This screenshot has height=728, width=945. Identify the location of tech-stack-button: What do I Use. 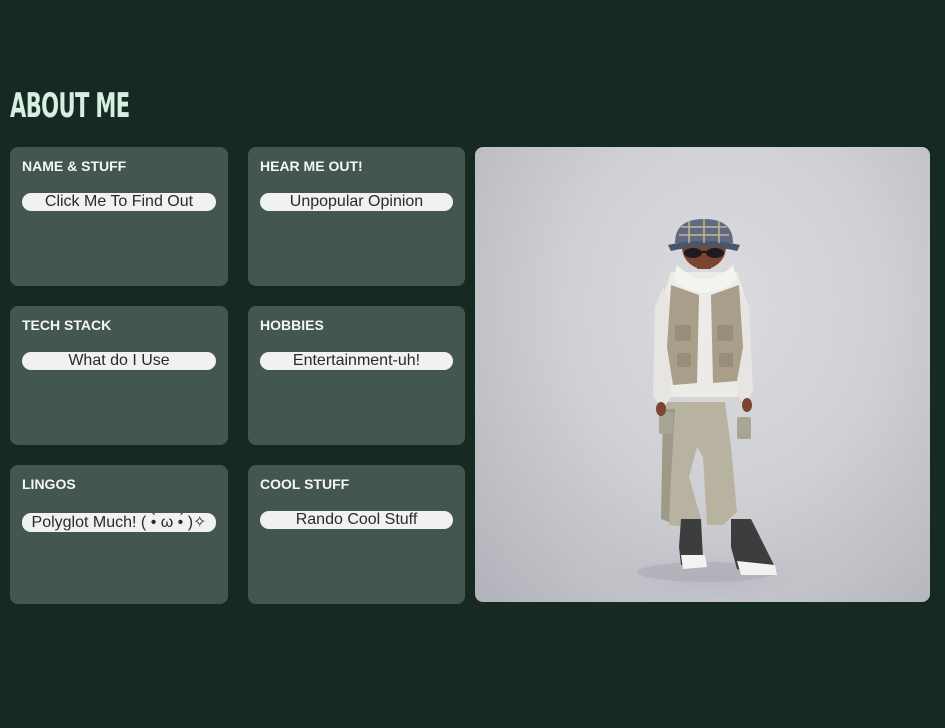
(119, 361).